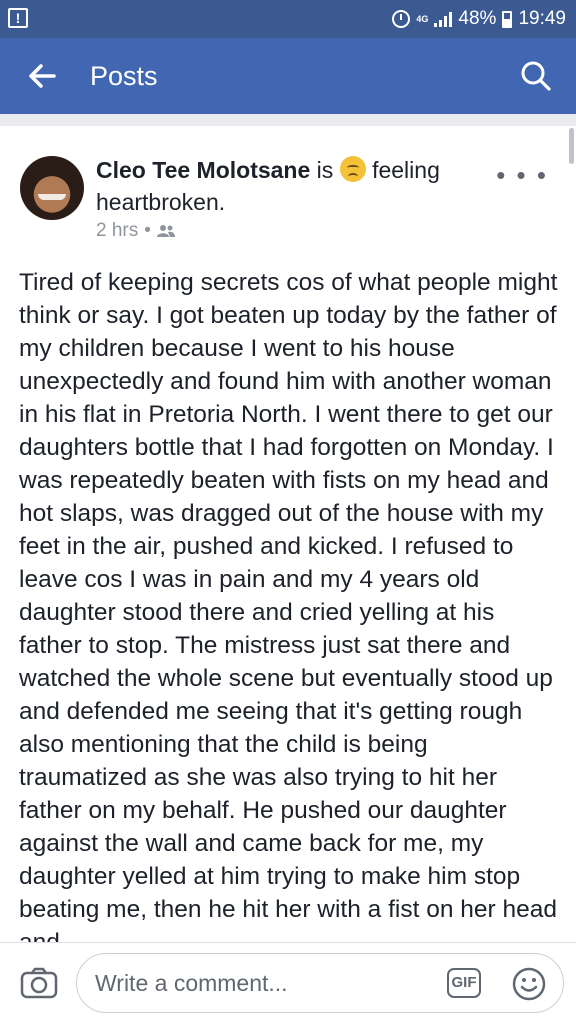  I want to click on battery-percent: 48%, so click(477, 18).